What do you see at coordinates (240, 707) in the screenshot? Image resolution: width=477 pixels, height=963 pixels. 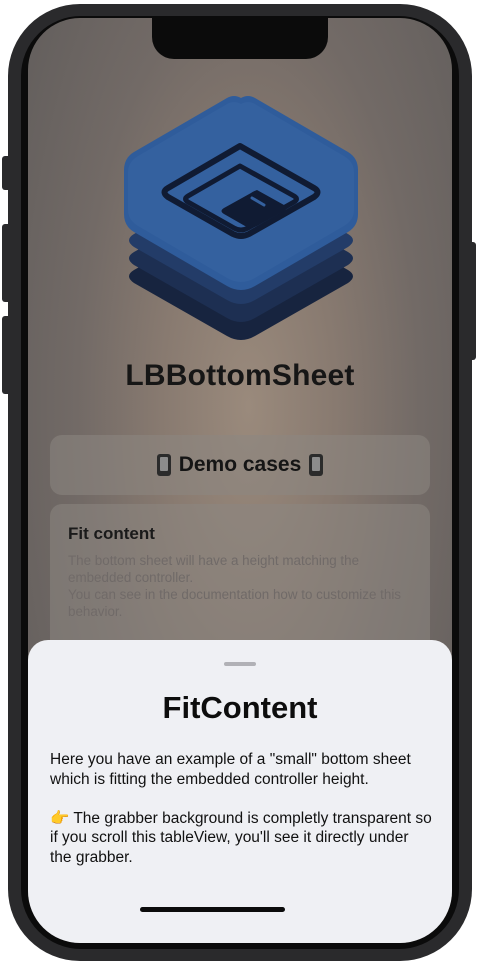 I see `sheet-title: FitContent` at bounding box center [240, 707].